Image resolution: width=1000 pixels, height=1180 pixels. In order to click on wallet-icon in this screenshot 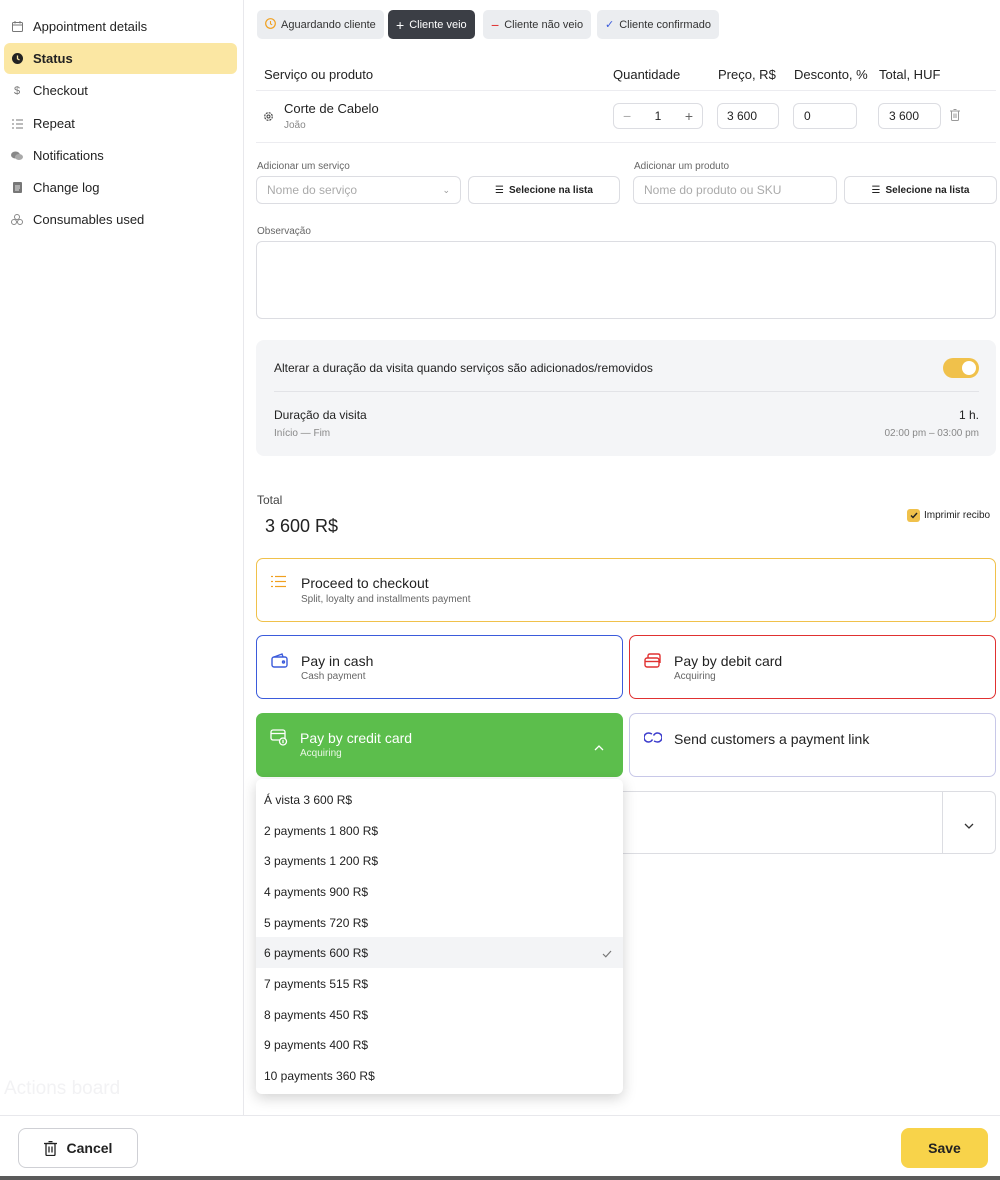, I will do `click(279, 662)`.